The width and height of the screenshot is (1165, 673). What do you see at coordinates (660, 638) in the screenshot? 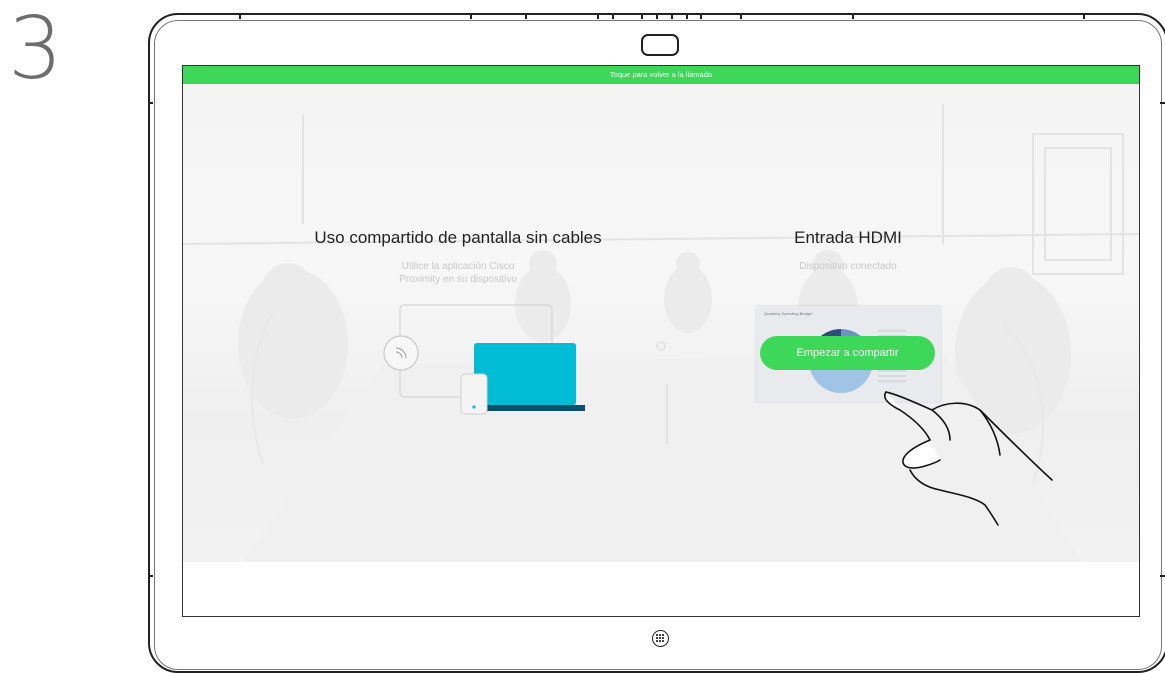
I see `home-keypad-icon` at bounding box center [660, 638].